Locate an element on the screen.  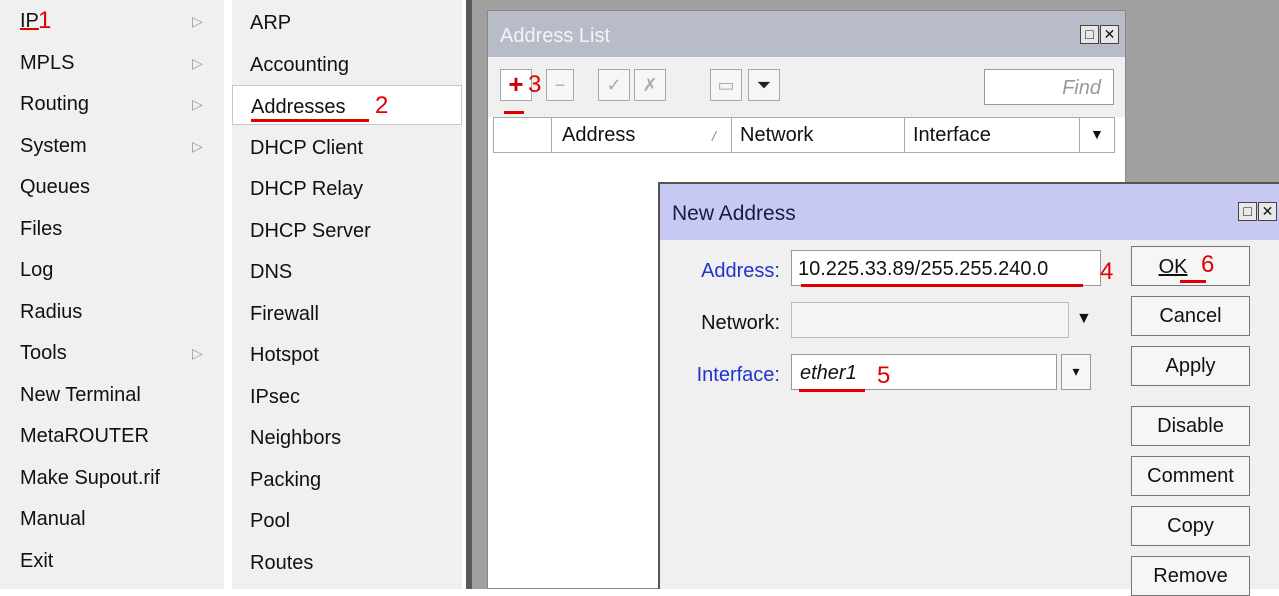
enable-button: ✓ is located at coordinates (614, 85).